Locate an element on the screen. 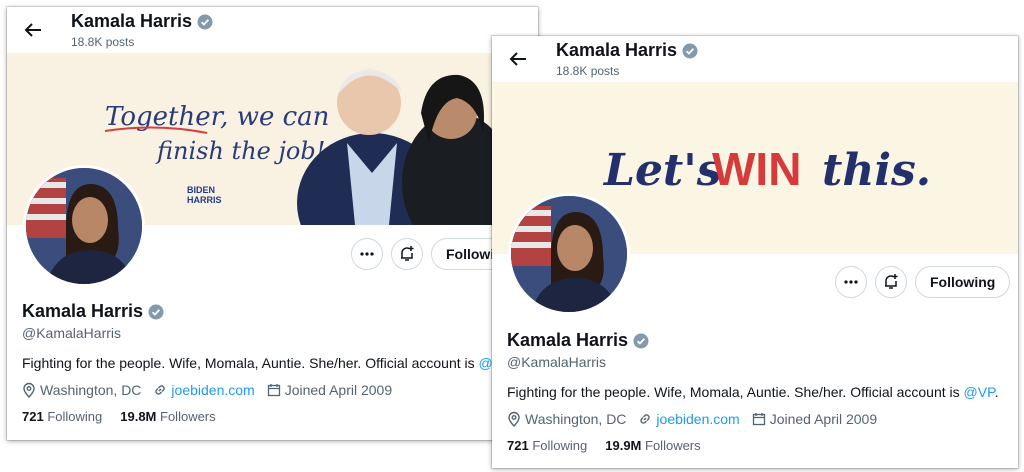 This screenshot has width=1024, height=472. profile-actions: Following is located at coordinates (923, 282).